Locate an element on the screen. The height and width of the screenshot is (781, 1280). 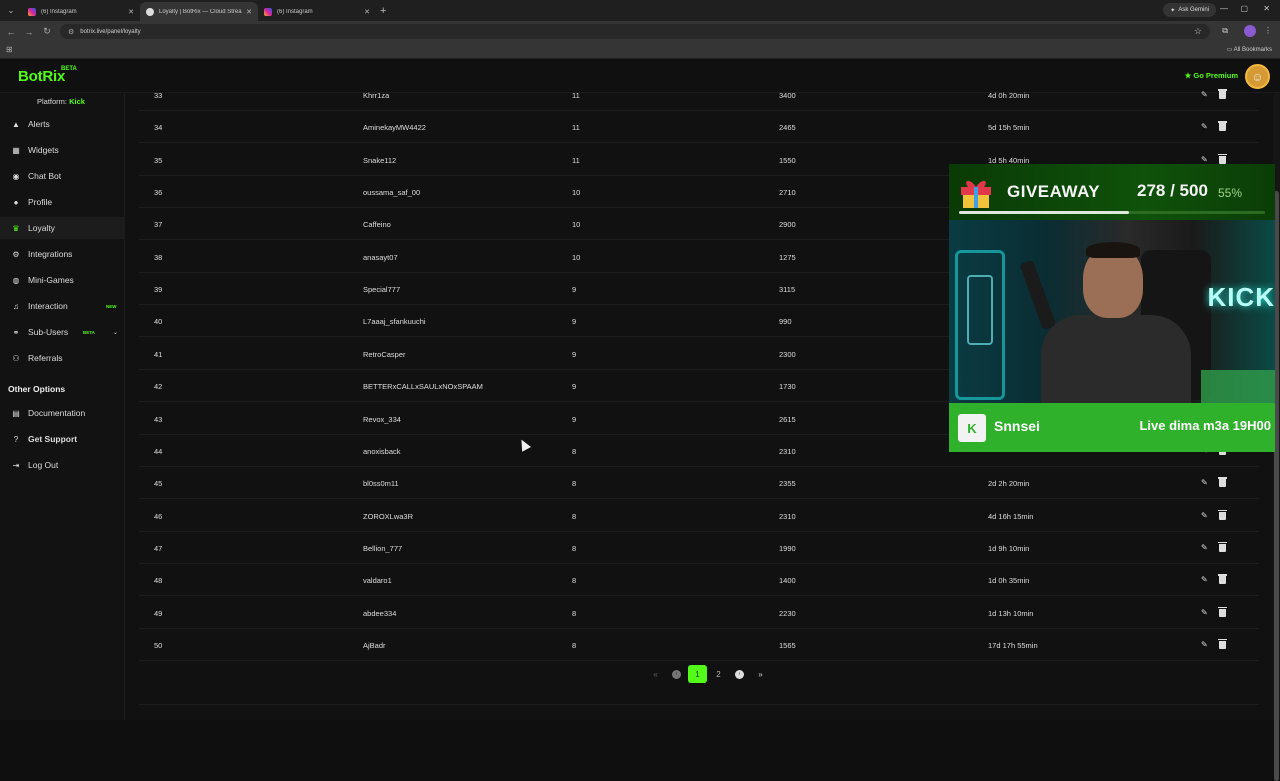
sidebar-item-label: Get Support is located at coordinates (53, 439).